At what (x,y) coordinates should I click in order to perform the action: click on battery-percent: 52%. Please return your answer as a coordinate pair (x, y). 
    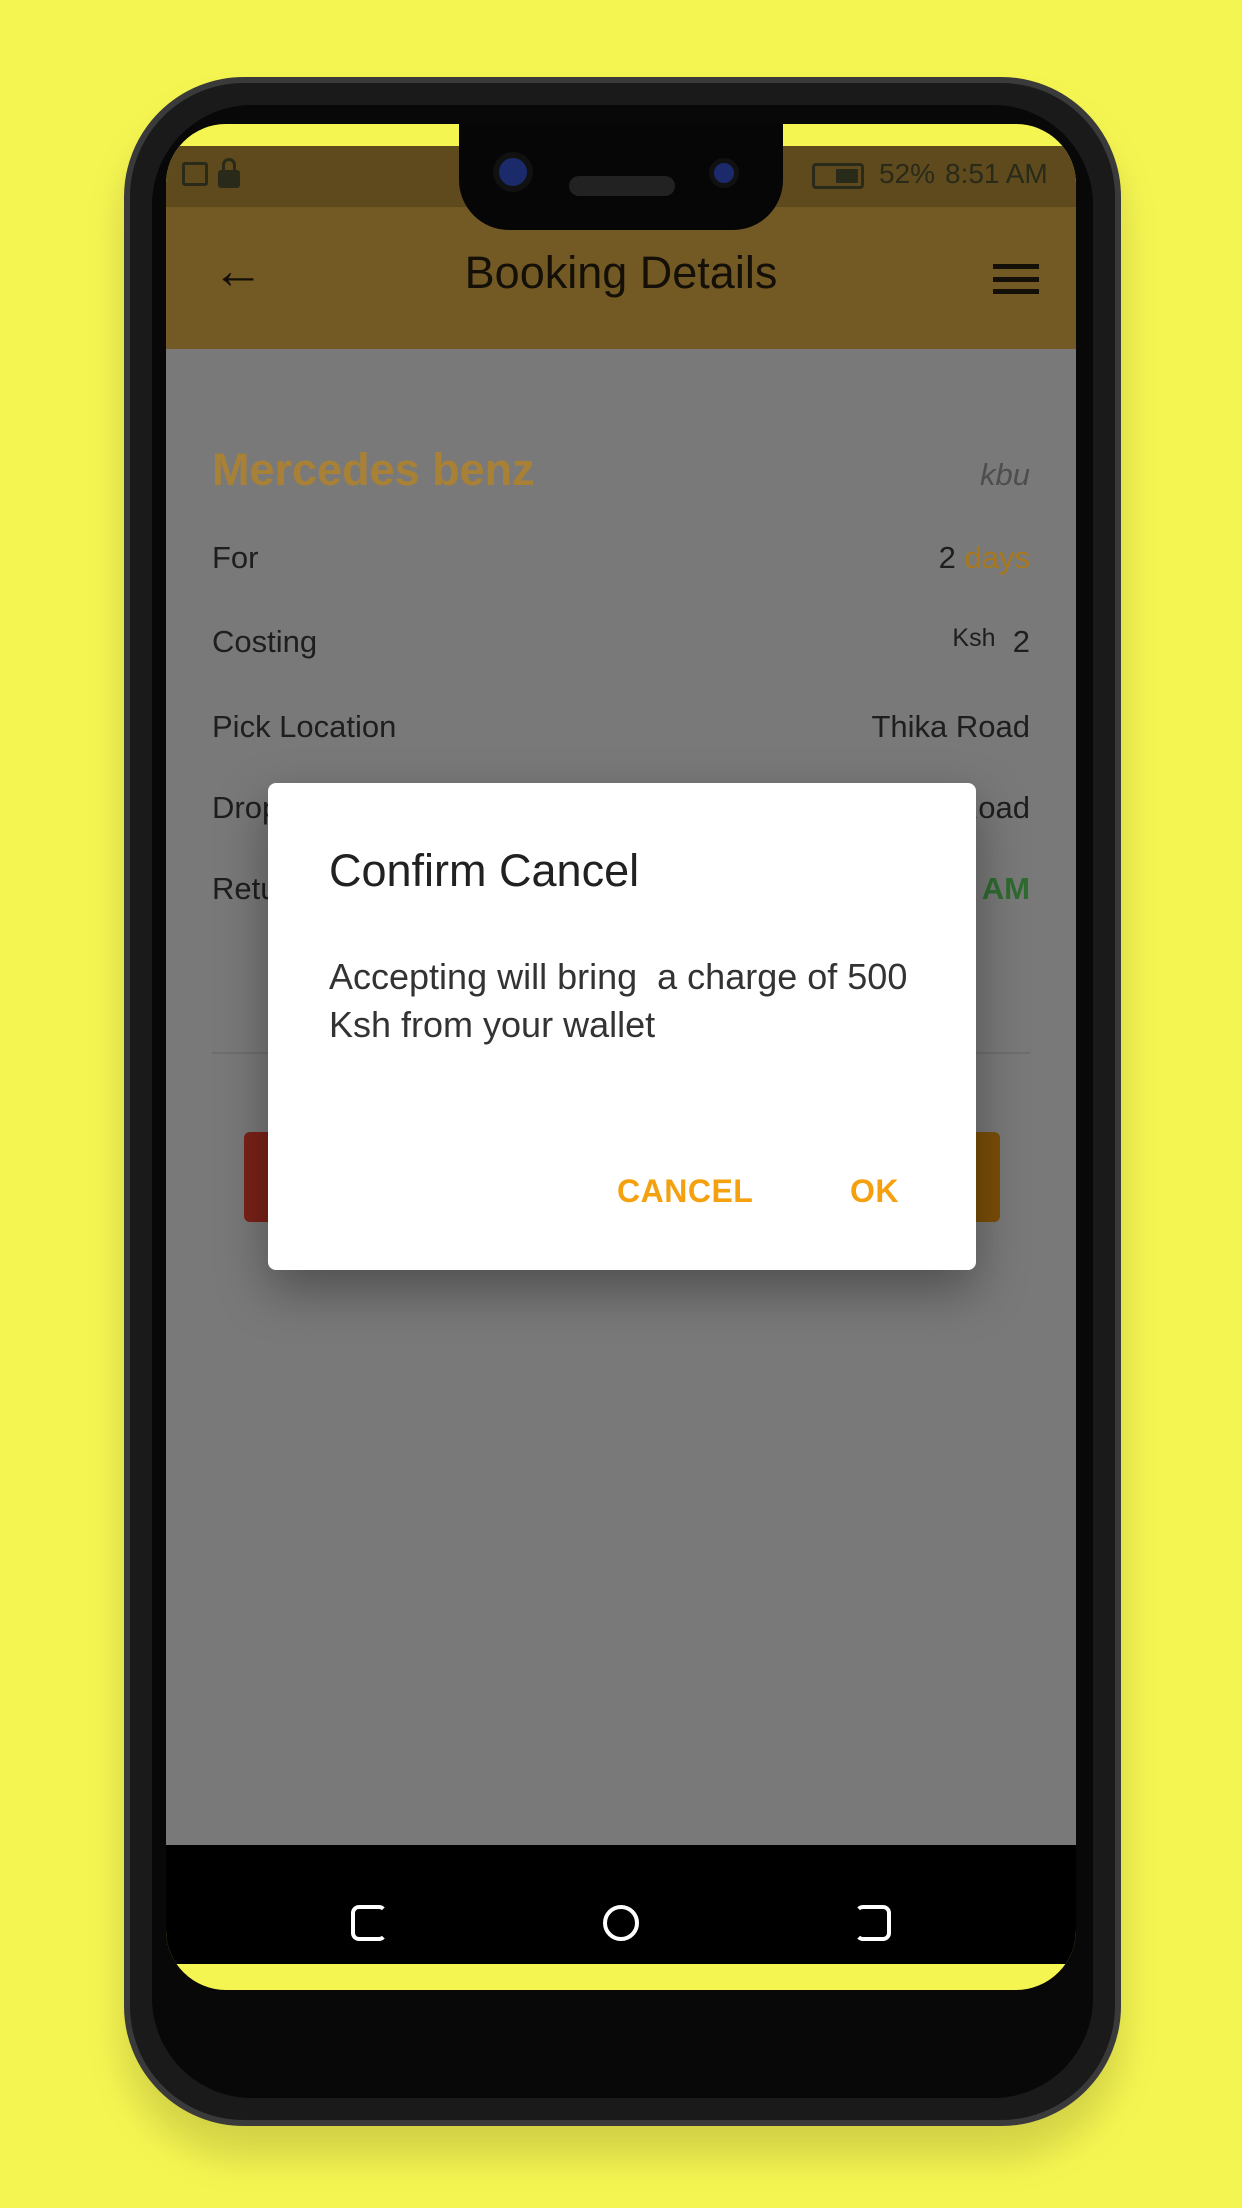
    Looking at the image, I should click on (907, 173).